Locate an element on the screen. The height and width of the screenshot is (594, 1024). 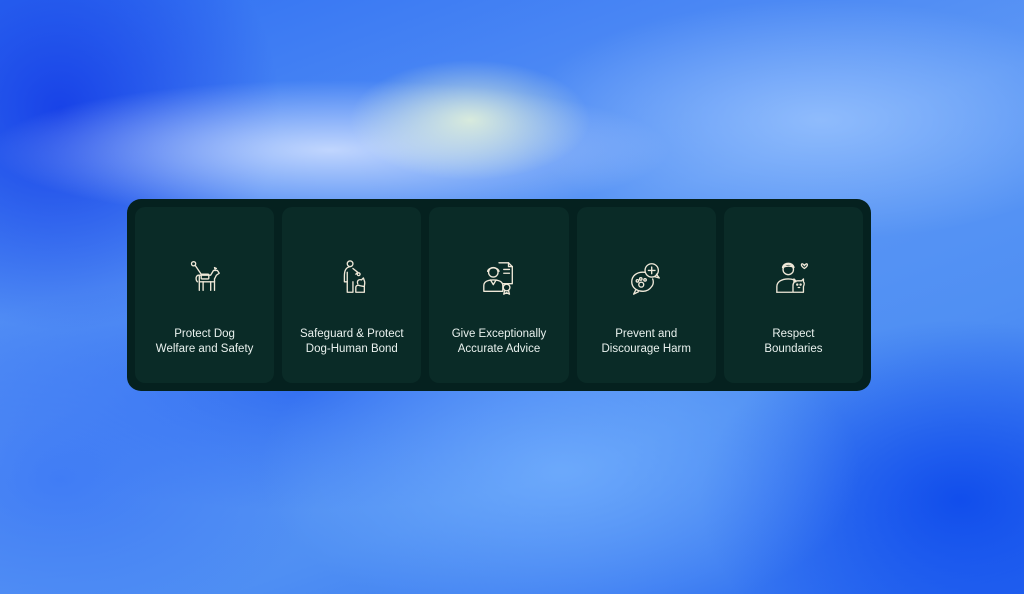
card-label-line2: Dog-Human Bond is located at coordinates (351, 349).